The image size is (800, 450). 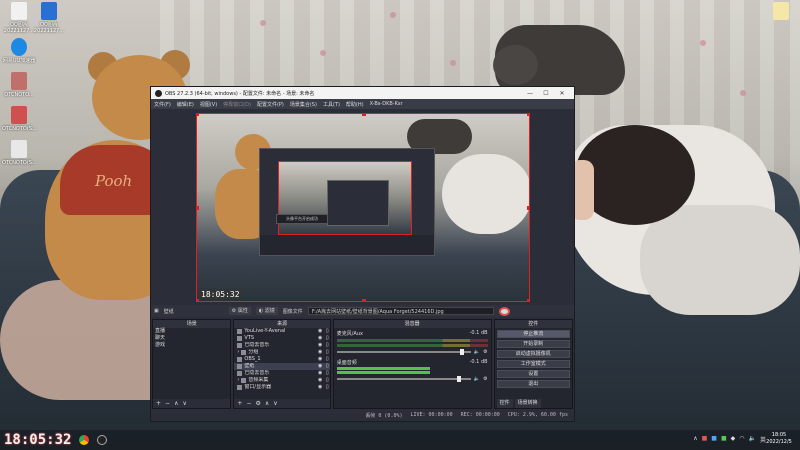 What do you see at coordinates (168, 311) in the screenshot?
I see `selected-source-name: 壁纸` at bounding box center [168, 311].